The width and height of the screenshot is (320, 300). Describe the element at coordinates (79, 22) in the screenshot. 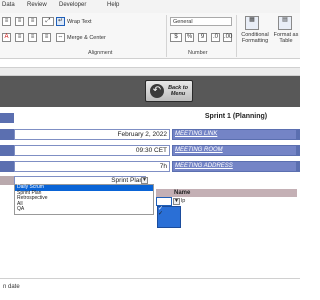

I see `wrap-text-button: Wrap Text` at that location.